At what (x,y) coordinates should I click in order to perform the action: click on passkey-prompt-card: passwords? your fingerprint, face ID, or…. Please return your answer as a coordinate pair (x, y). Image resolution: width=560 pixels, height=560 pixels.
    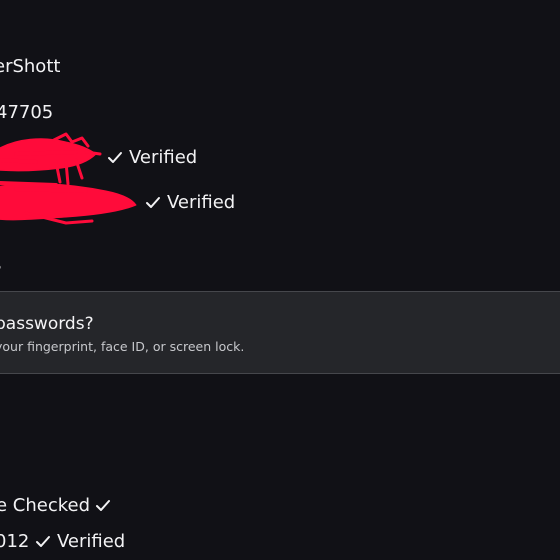
    Looking at the image, I should click on (280, 332).